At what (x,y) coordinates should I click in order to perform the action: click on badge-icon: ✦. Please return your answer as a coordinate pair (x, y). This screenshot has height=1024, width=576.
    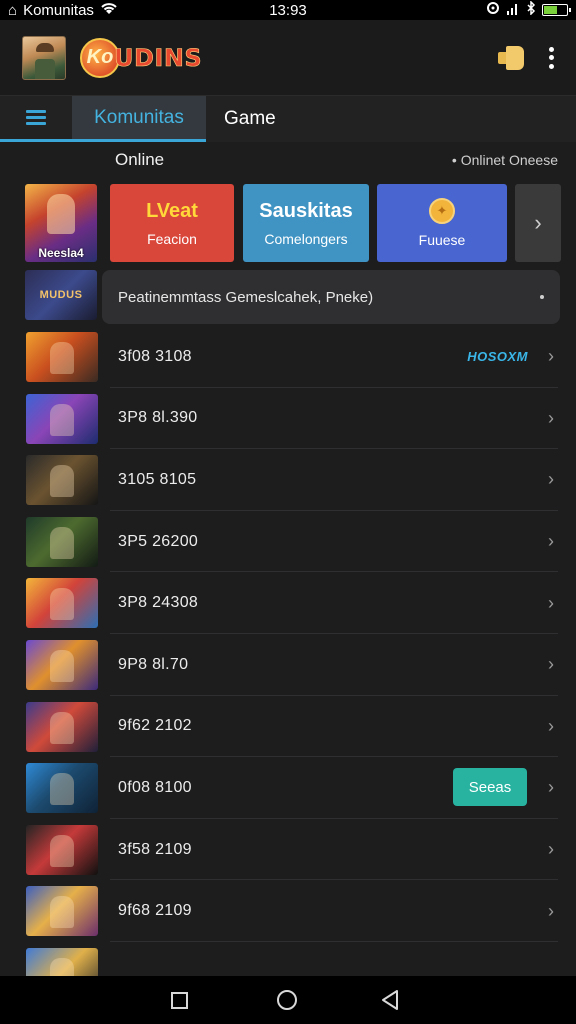
    Looking at the image, I should click on (442, 211).